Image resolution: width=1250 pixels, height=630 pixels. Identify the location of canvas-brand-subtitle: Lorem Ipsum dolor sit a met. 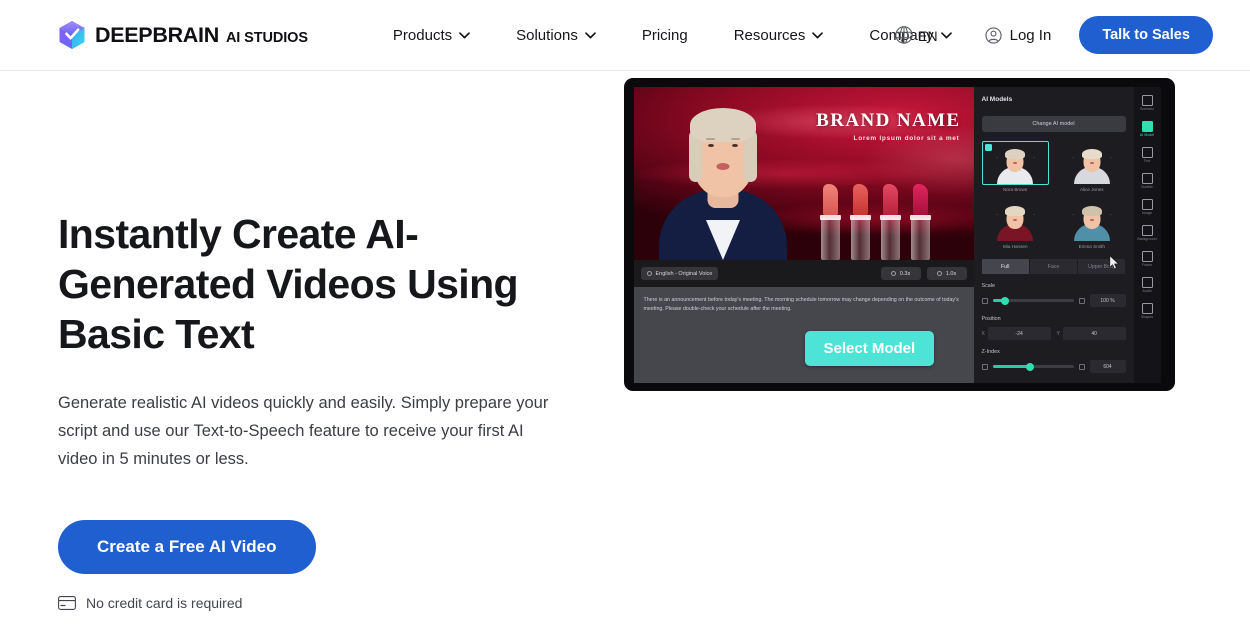
(906, 138).